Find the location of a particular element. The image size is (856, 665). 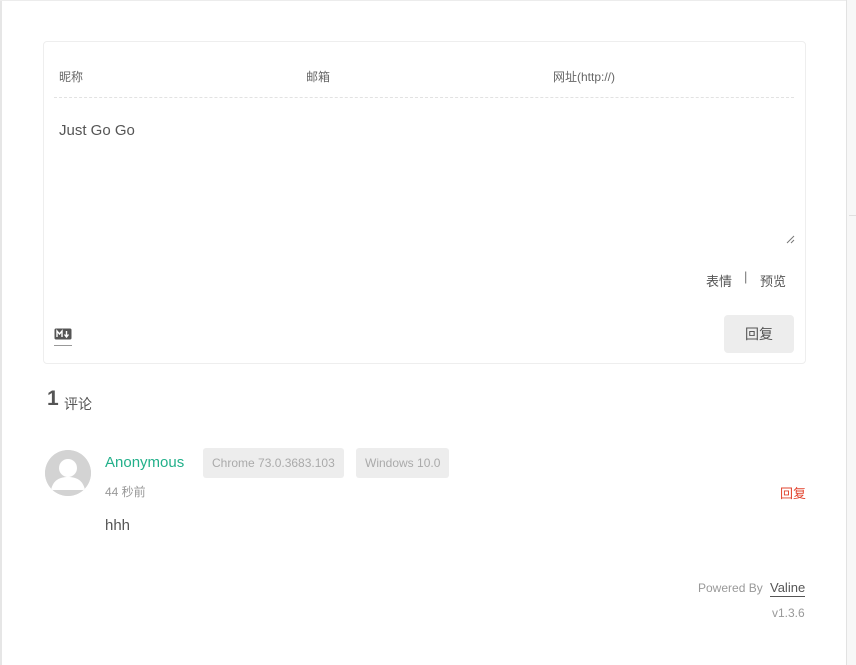

emoji-button: 表情 is located at coordinates (719, 280).